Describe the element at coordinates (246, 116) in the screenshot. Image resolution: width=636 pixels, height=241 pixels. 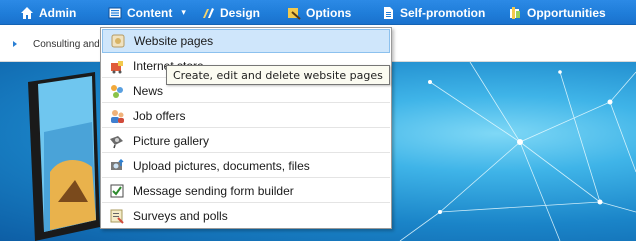
I see `menu-item-job-offers: Job offers` at that location.